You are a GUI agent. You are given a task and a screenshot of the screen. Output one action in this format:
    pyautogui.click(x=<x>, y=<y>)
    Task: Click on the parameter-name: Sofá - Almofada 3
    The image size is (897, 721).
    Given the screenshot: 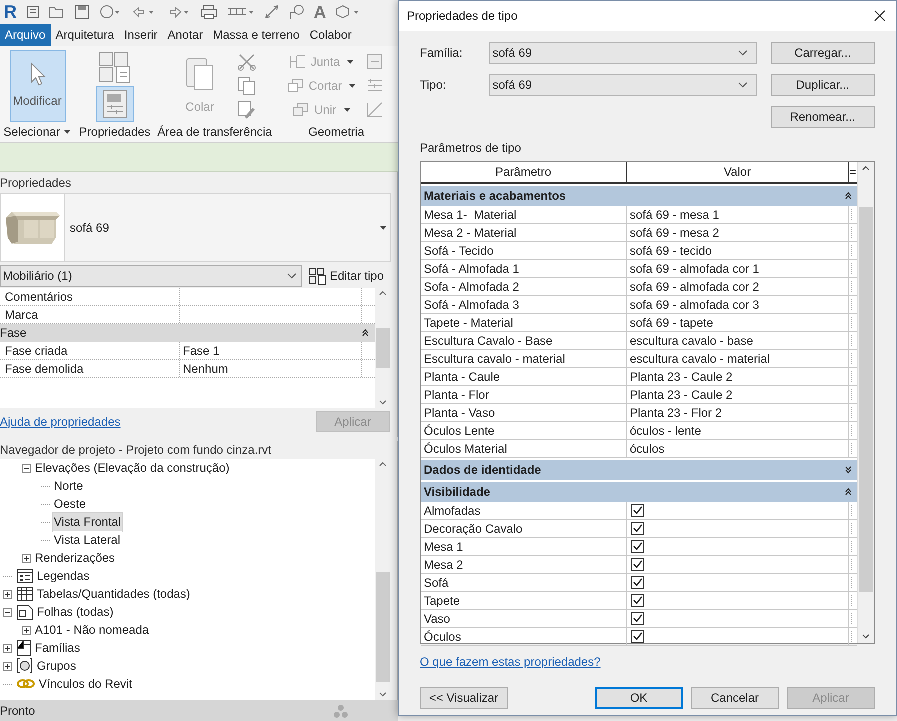 What is the action you would take?
    pyautogui.click(x=472, y=305)
    